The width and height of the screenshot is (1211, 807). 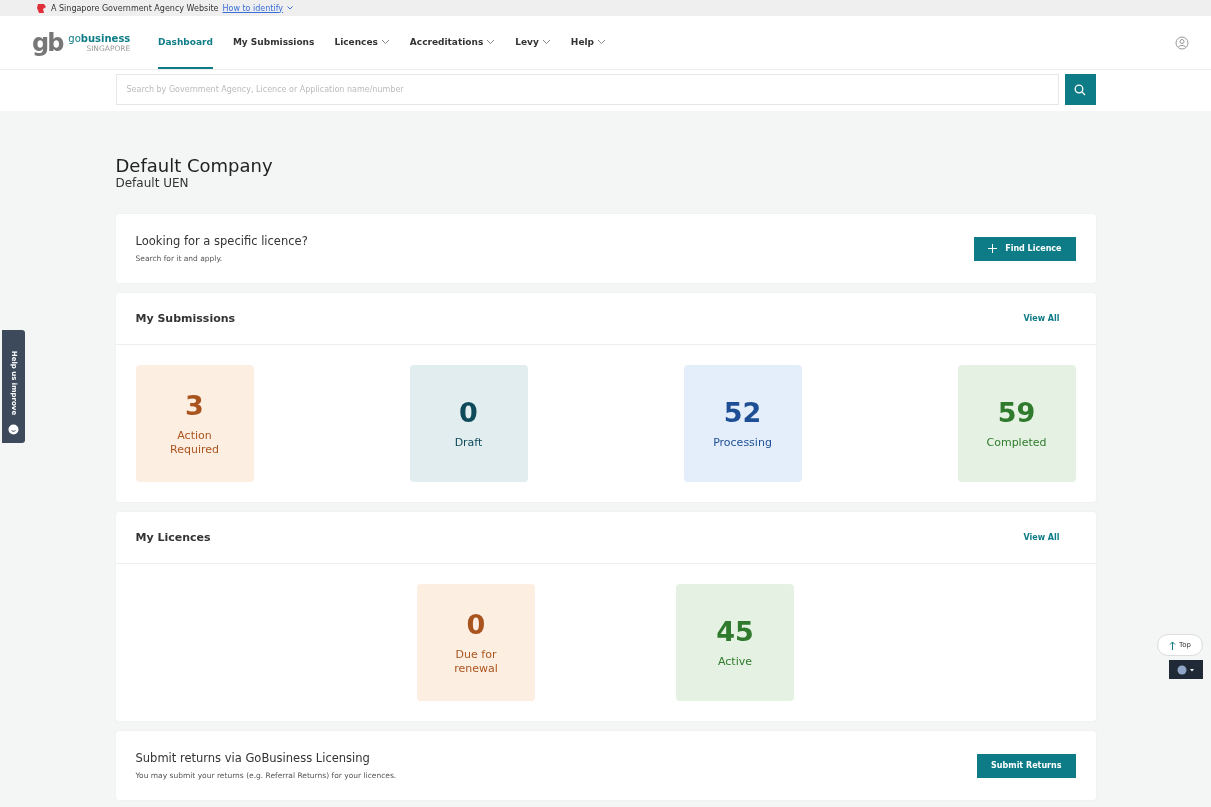 What do you see at coordinates (452, 42) in the screenshot?
I see `nav-tab: Accreditations` at bounding box center [452, 42].